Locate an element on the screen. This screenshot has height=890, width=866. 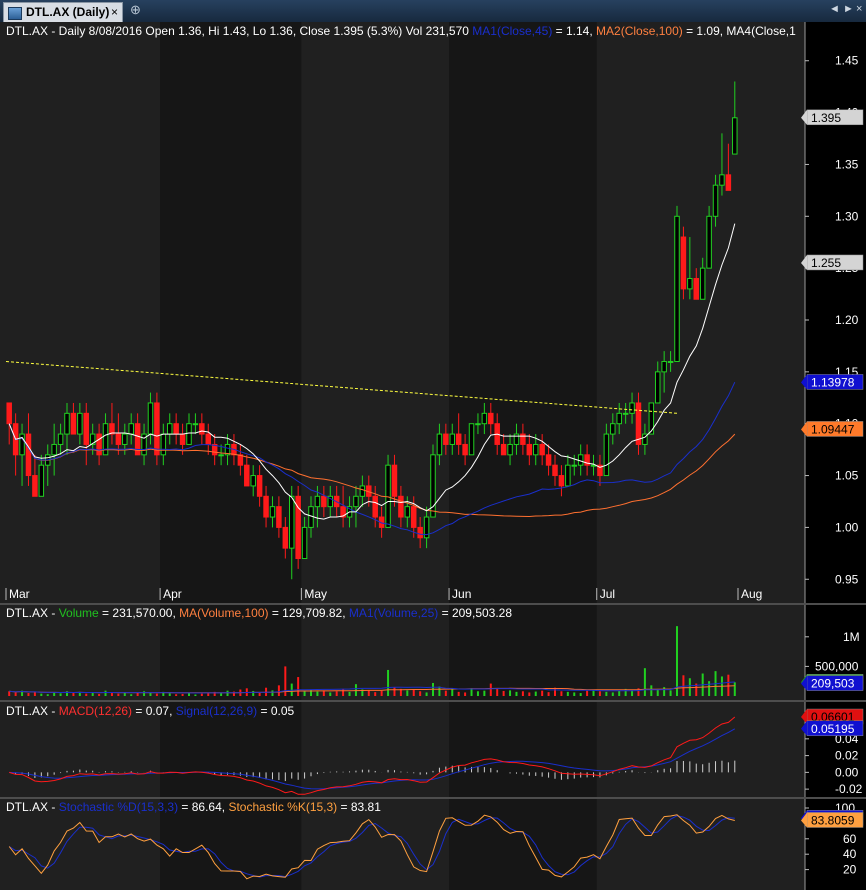
window-title-bar: DTL.AX (Daily) × ⊕ ◄ ► × is located at coordinates (433, 11).